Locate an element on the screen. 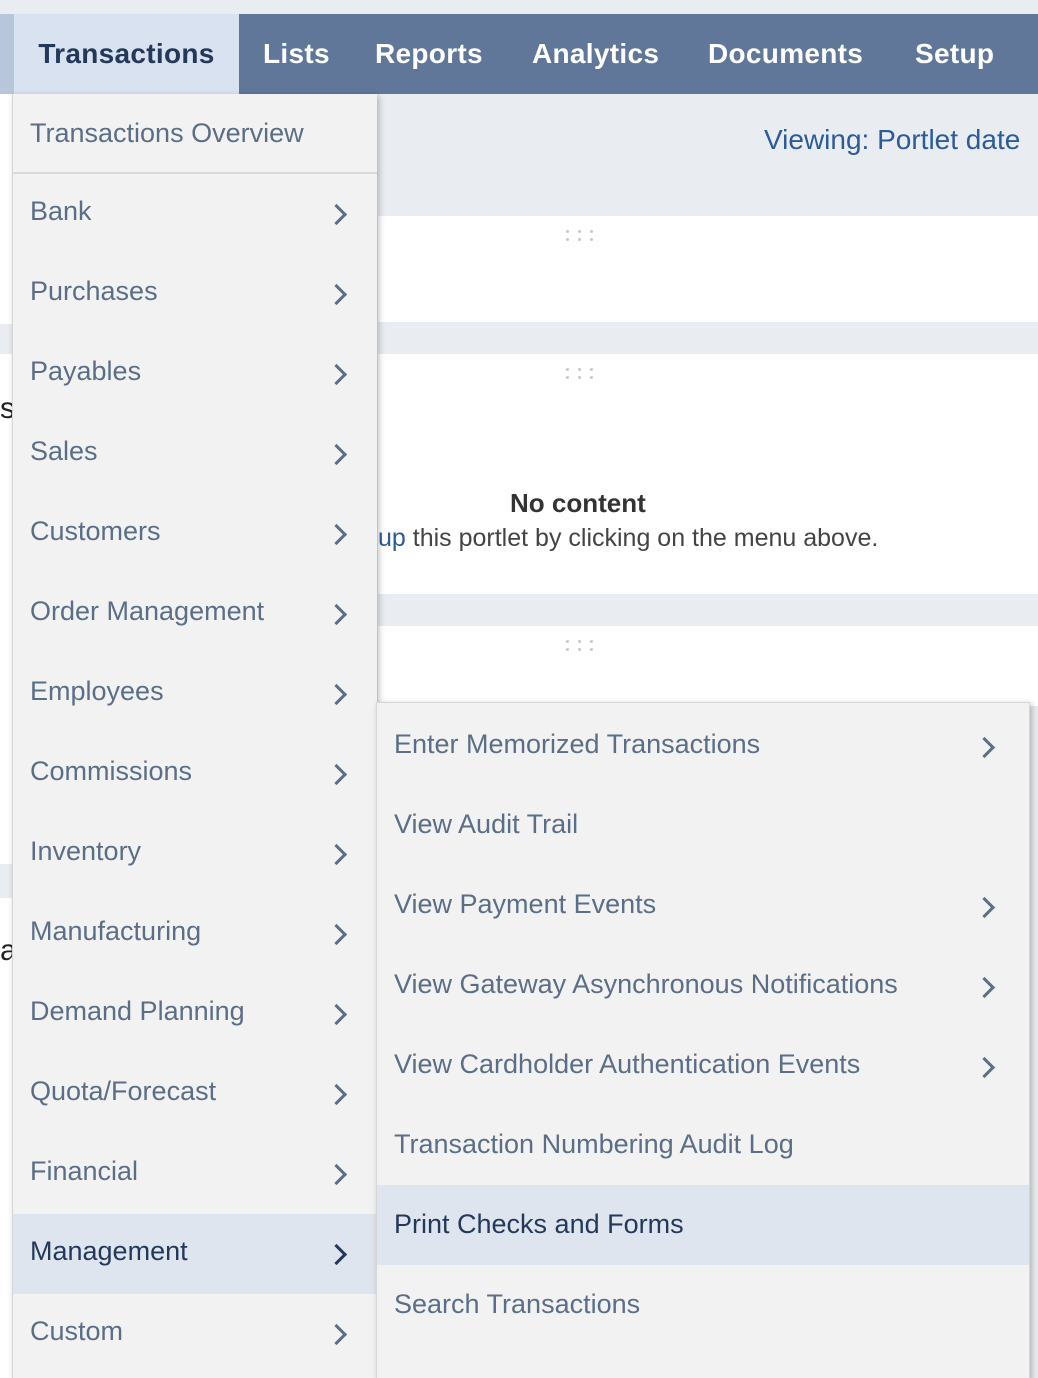 This screenshot has height=1378, width=1038. menu-item-label: Commissions is located at coordinates (111, 771).